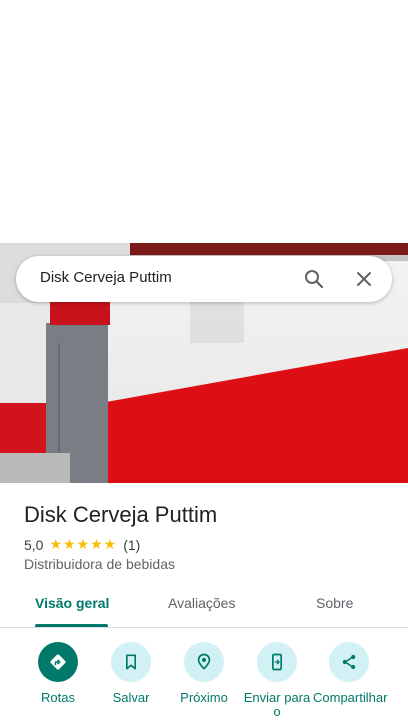 Image resolution: width=408 pixels, height=726 pixels. What do you see at coordinates (364, 279) in the screenshot?
I see `close-icon` at bounding box center [364, 279].